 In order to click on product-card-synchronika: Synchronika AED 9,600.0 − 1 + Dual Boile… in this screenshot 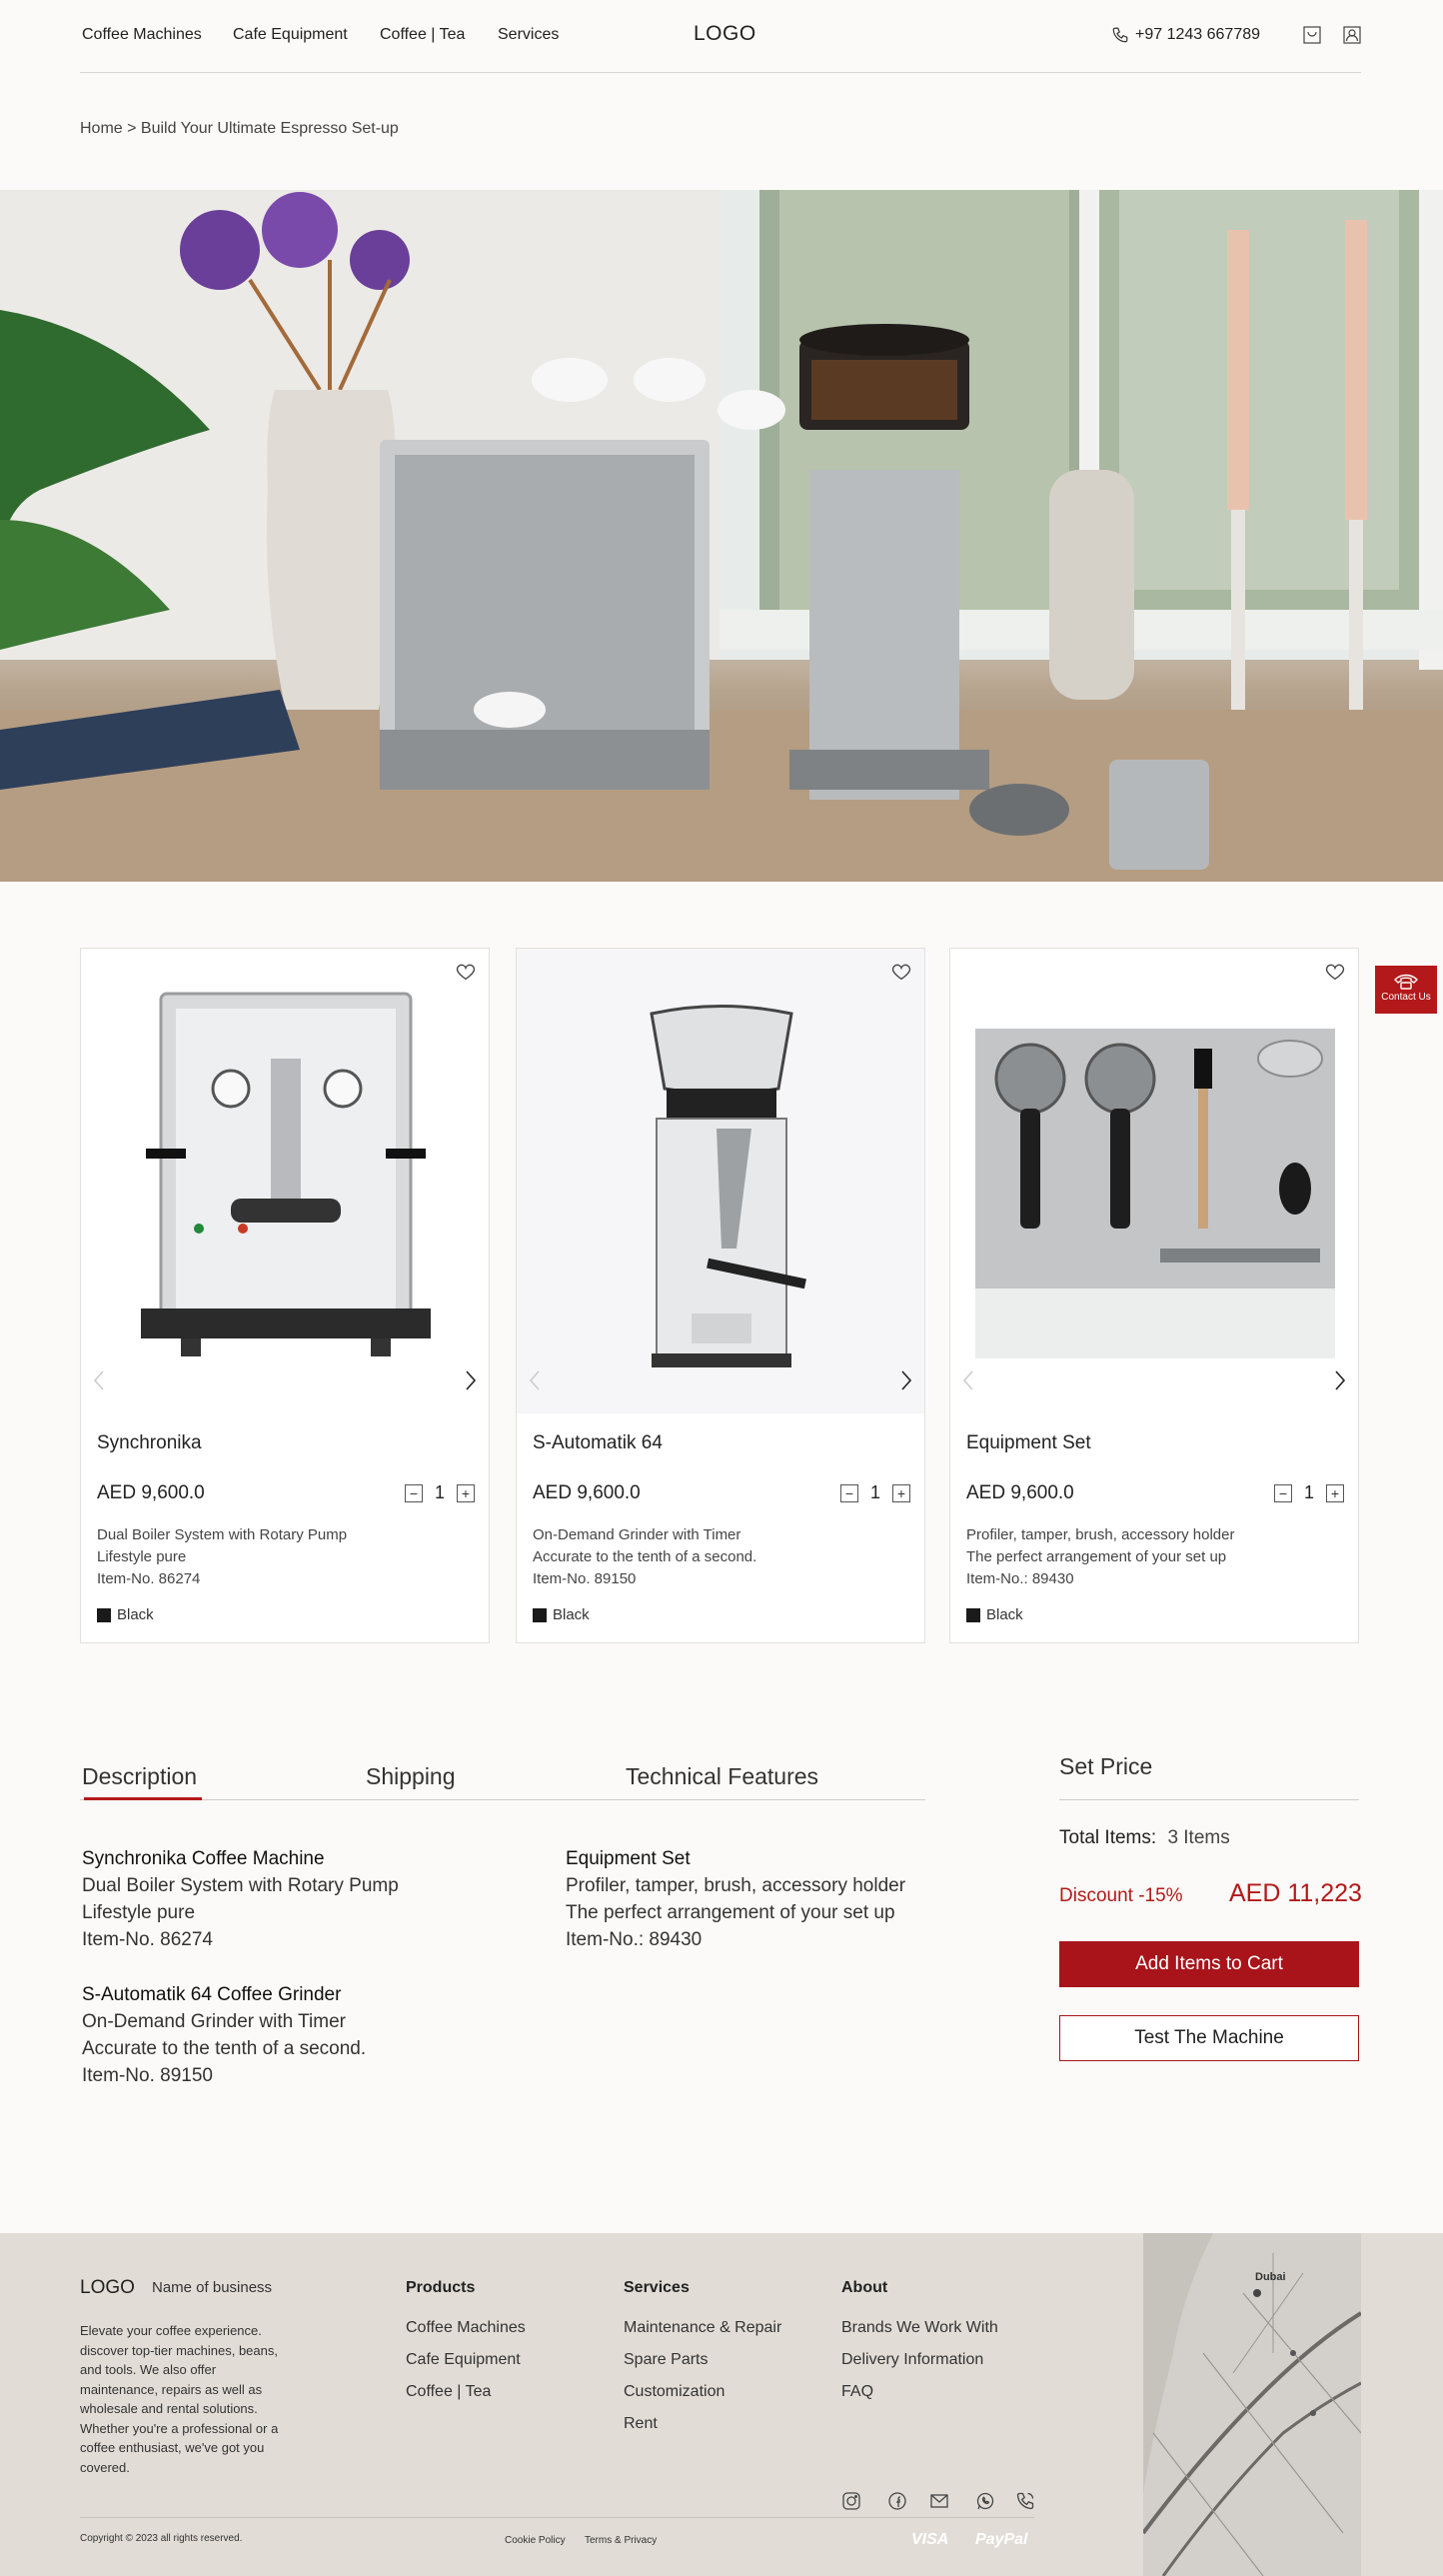, I will do `click(285, 1295)`.